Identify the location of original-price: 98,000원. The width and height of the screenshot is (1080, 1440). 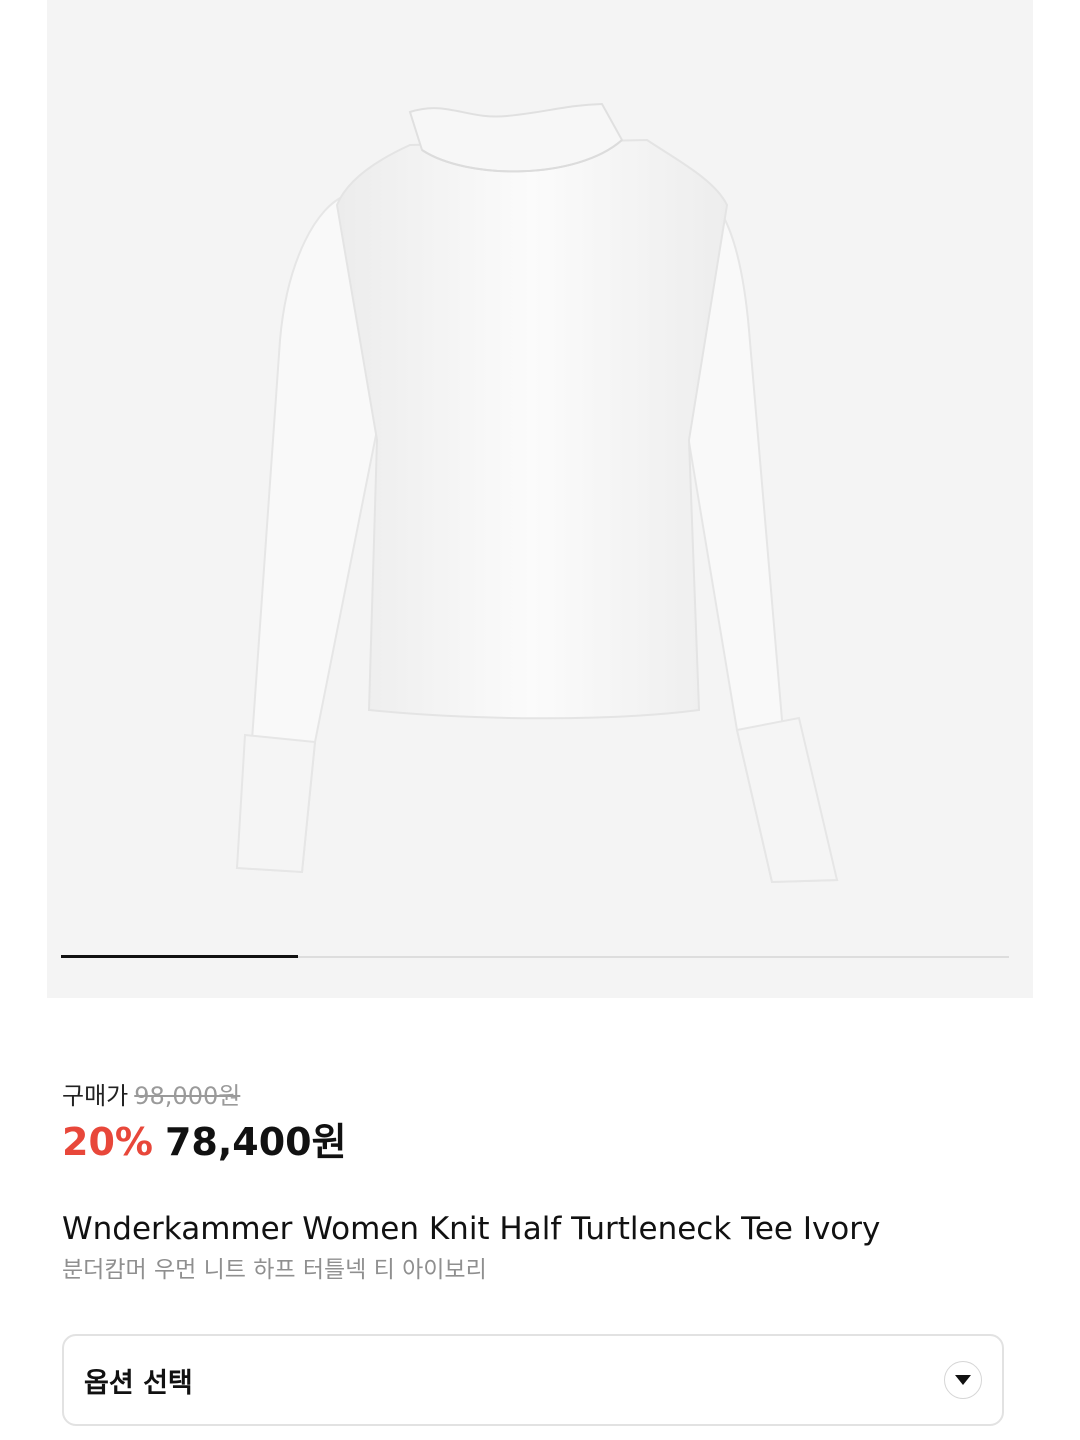
(187, 1096).